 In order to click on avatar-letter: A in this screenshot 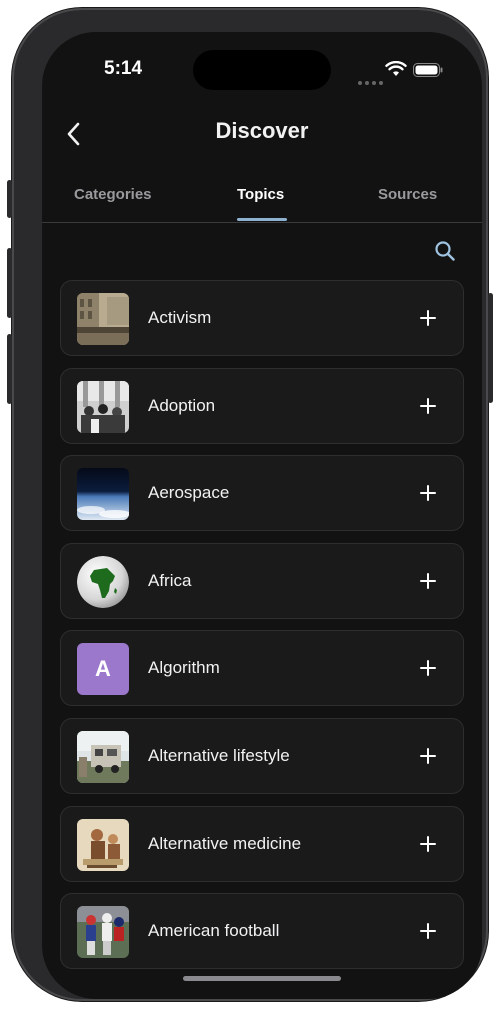, I will do `click(103, 669)`.